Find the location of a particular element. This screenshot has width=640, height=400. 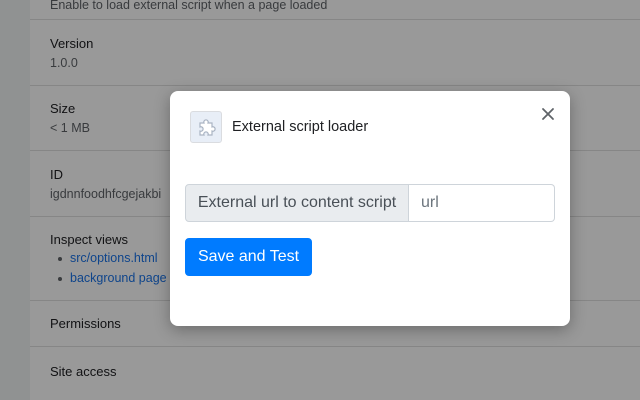

puzzle-piece-icon is located at coordinates (206, 127).